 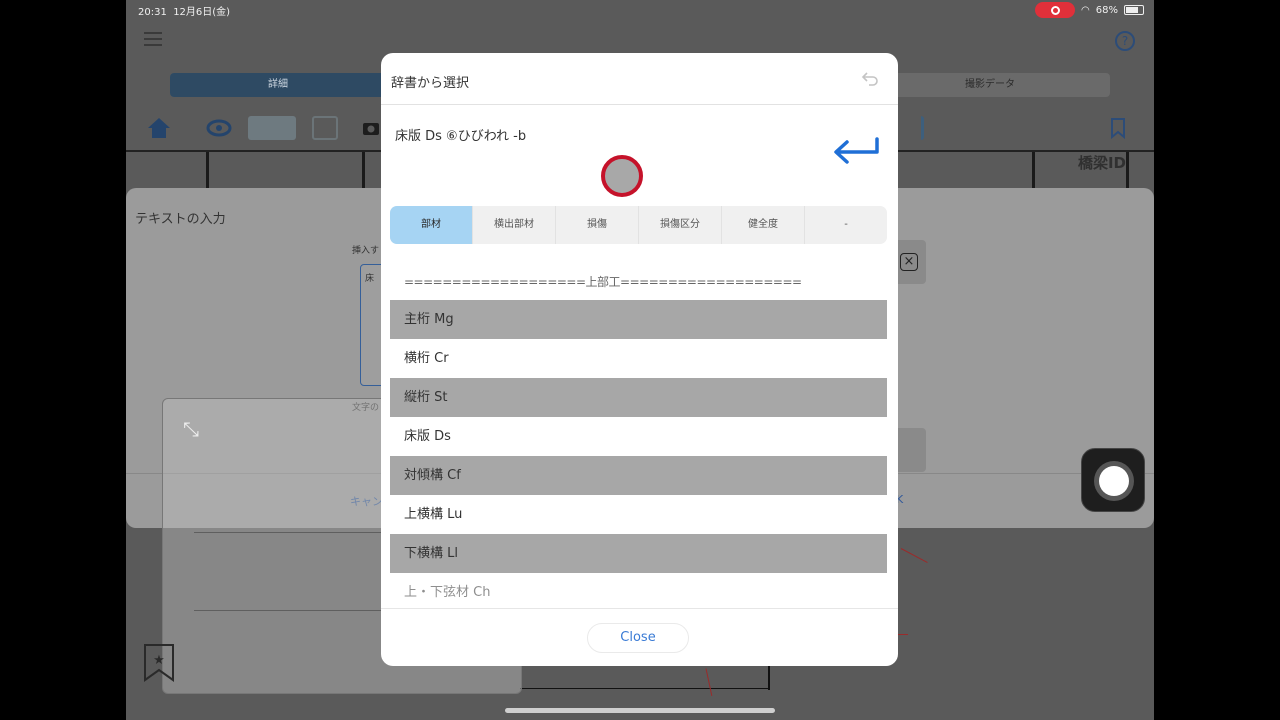 What do you see at coordinates (153, 39) in the screenshot?
I see `menu-icon` at bounding box center [153, 39].